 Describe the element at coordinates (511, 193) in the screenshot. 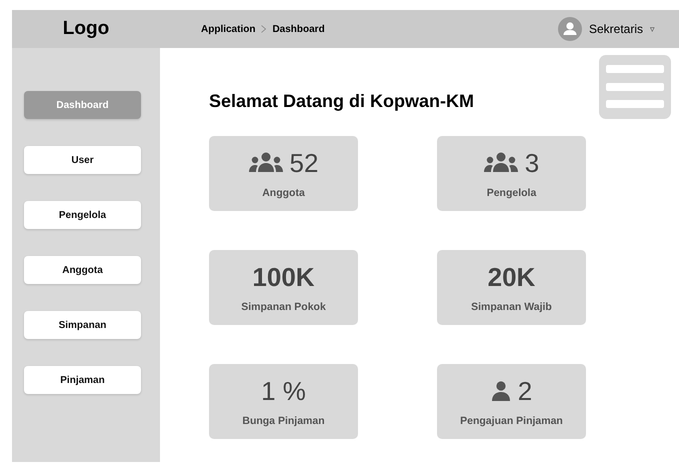

I see `stat-label: Pengelola` at that location.